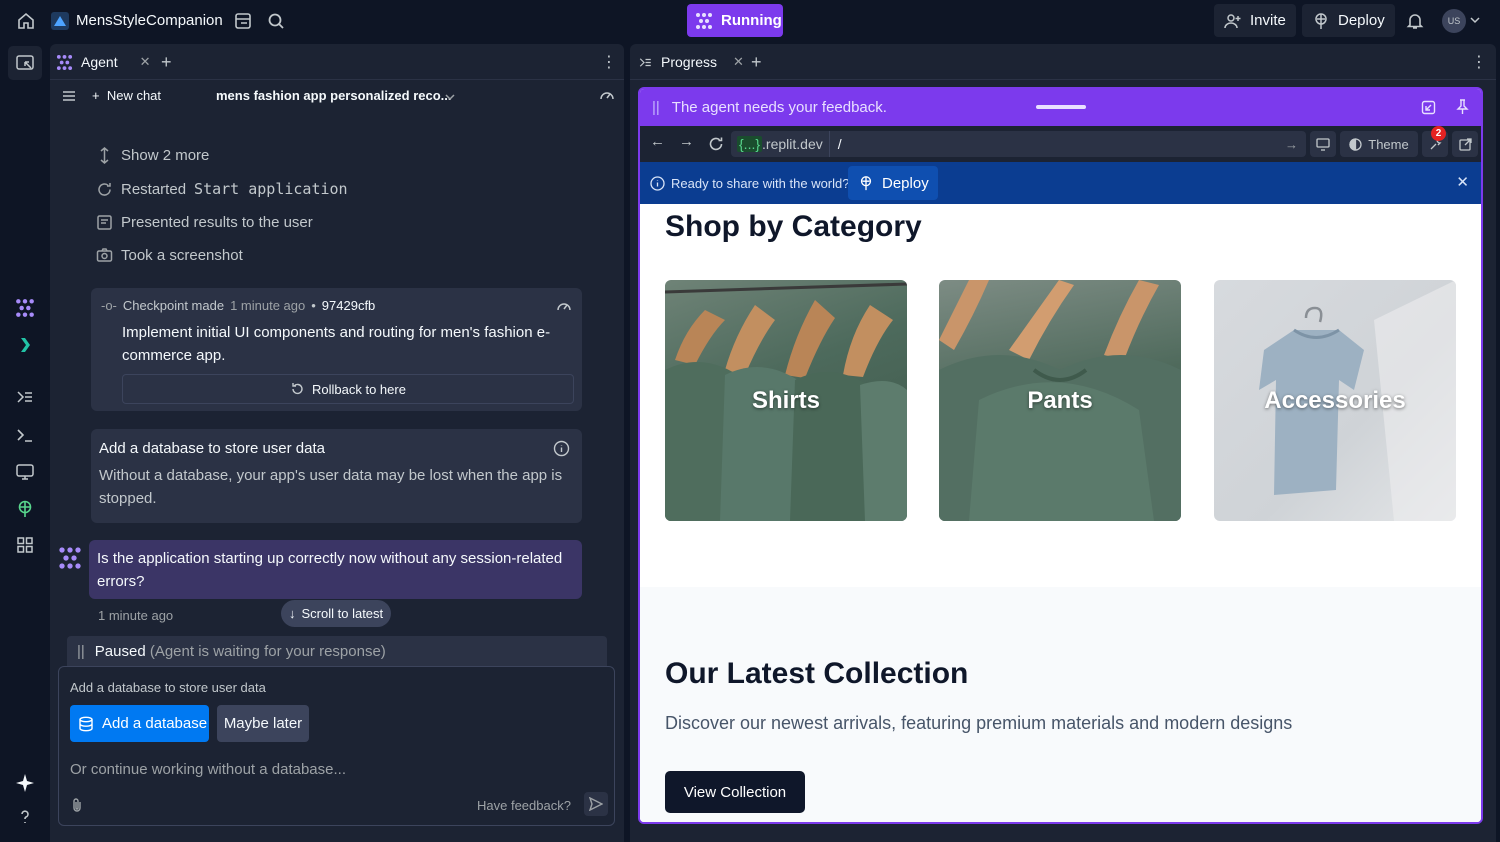 The height and width of the screenshot is (842, 1500). What do you see at coordinates (25, 817) in the screenshot?
I see `help-icon` at bounding box center [25, 817].